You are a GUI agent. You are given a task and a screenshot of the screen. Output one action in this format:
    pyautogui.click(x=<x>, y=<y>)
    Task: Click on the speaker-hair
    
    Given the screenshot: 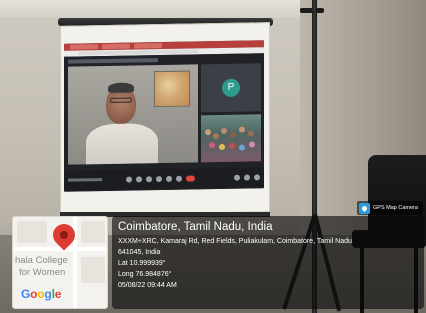 What is the action you would take?
    pyautogui.click(x=121, y=87)
    